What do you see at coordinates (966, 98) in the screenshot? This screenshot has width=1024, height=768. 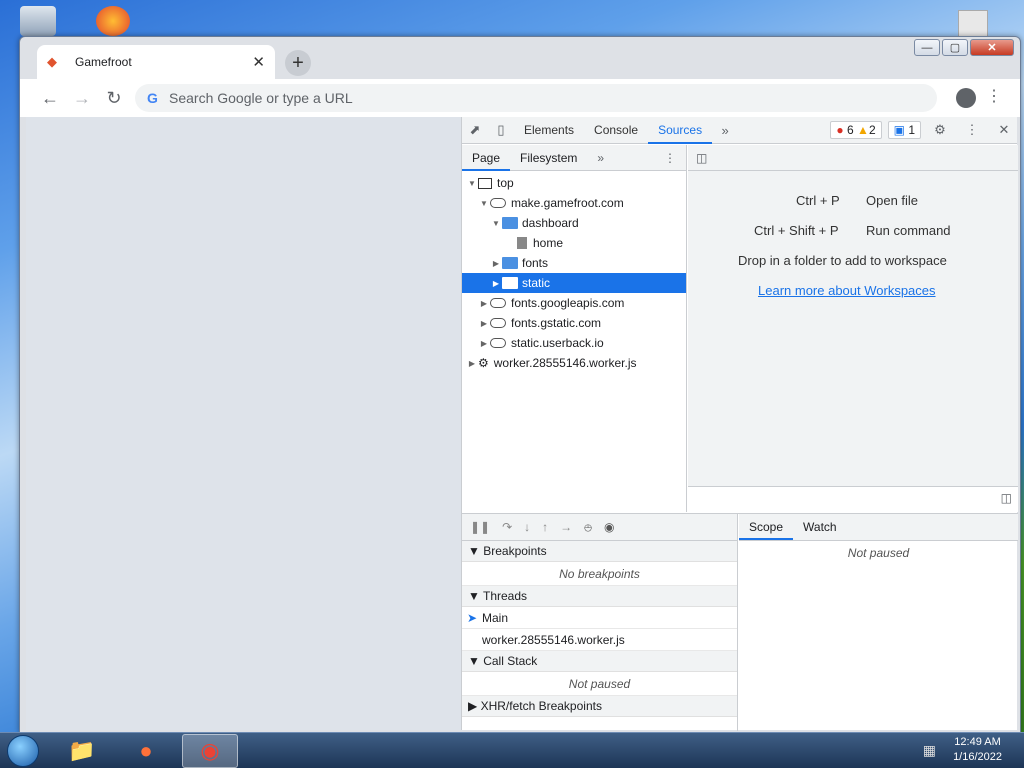 I see `profile-avatar-icon` at bounding box center [966, 98].